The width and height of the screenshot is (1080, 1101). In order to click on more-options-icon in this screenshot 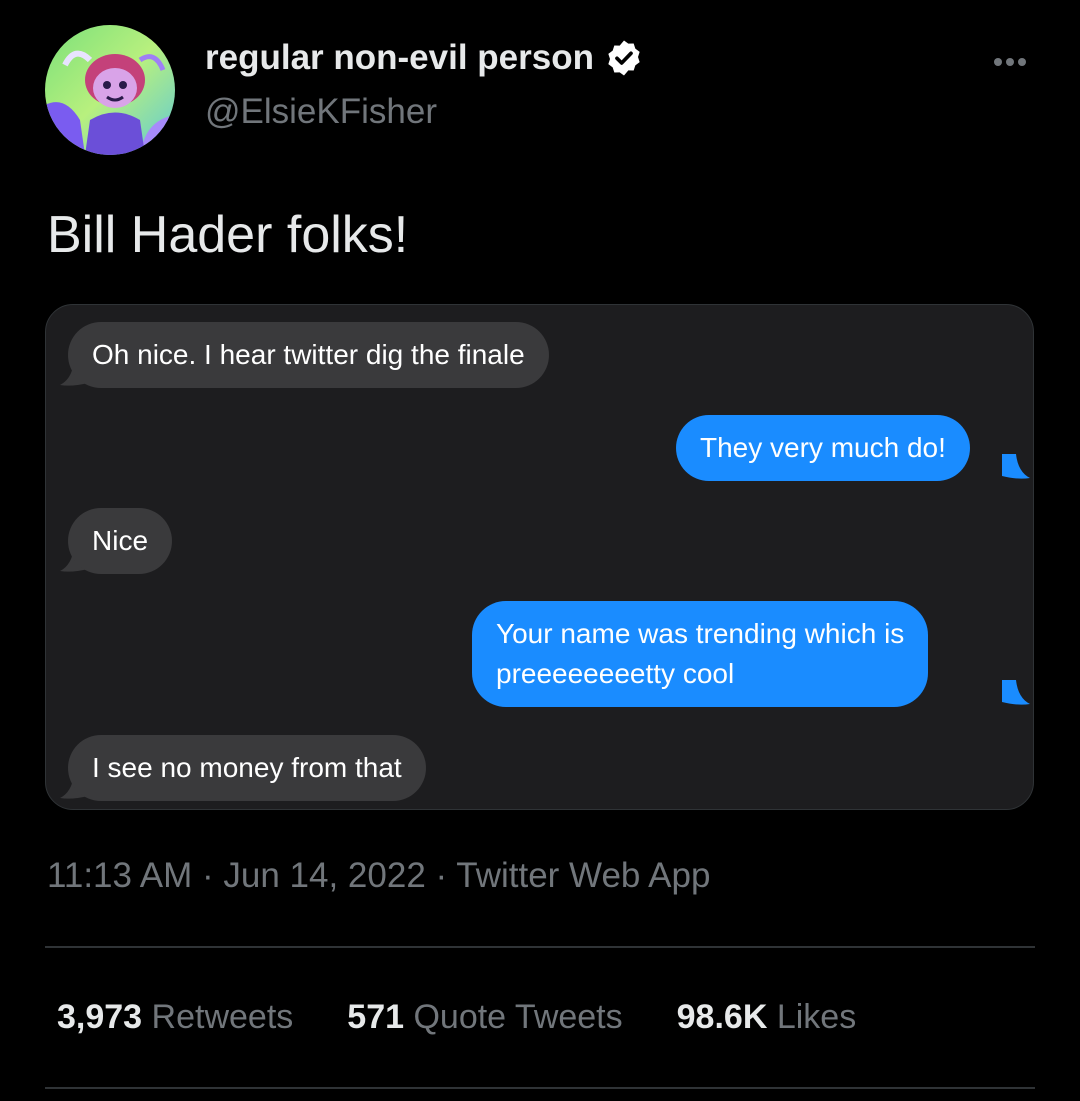, I will do `click(1010, 62)`.